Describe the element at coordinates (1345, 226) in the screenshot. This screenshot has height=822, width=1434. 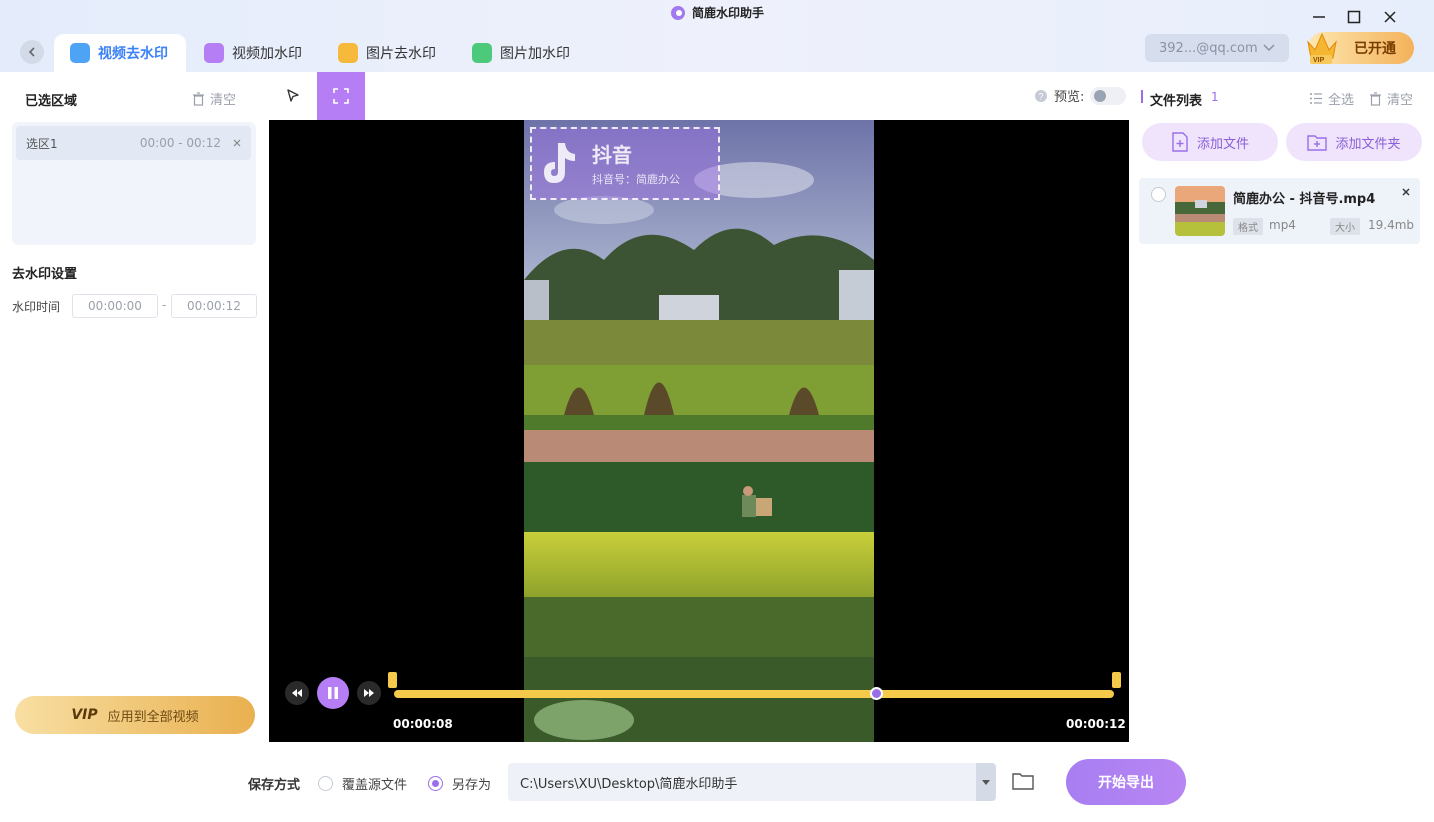
I see `size-tag: 大小` at that location.